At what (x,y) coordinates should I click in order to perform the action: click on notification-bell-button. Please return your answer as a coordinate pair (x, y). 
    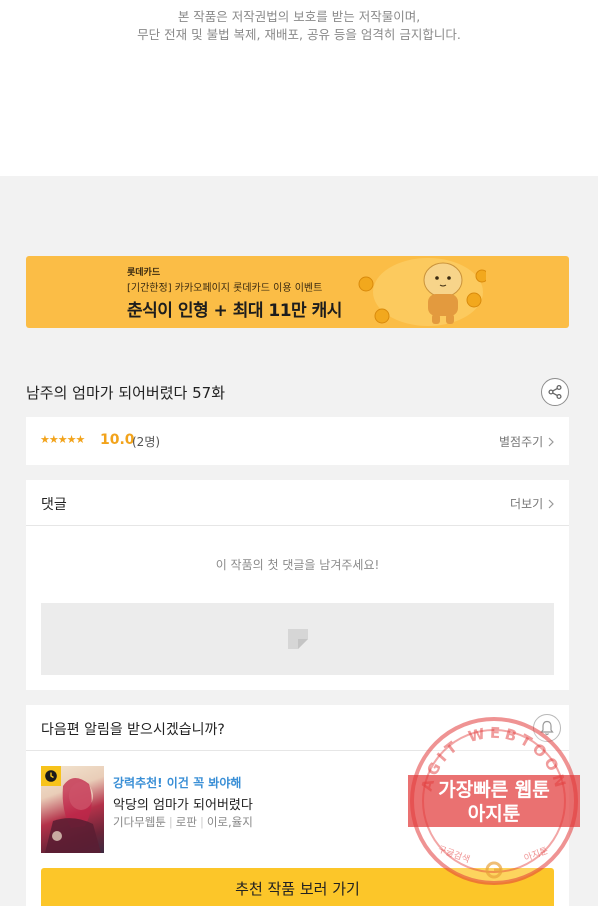
    Looking at the image, I should click on (547, 728).